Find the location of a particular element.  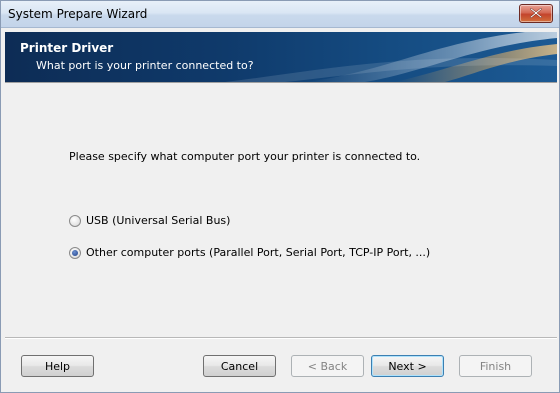

close-button is located at coordinates (536, 13).